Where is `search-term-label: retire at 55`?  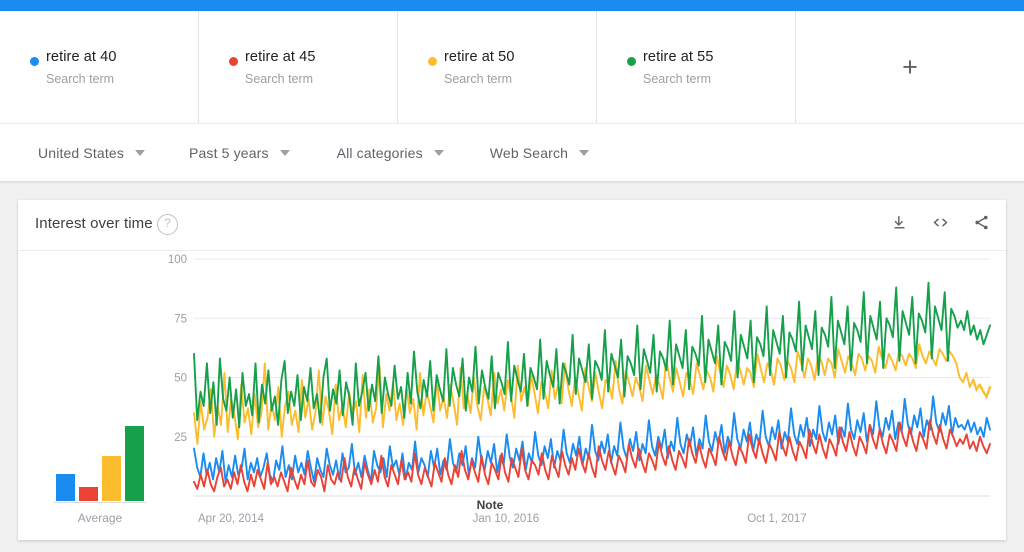
search-term-label: retire at 55 is located at coordinates (678, 57).